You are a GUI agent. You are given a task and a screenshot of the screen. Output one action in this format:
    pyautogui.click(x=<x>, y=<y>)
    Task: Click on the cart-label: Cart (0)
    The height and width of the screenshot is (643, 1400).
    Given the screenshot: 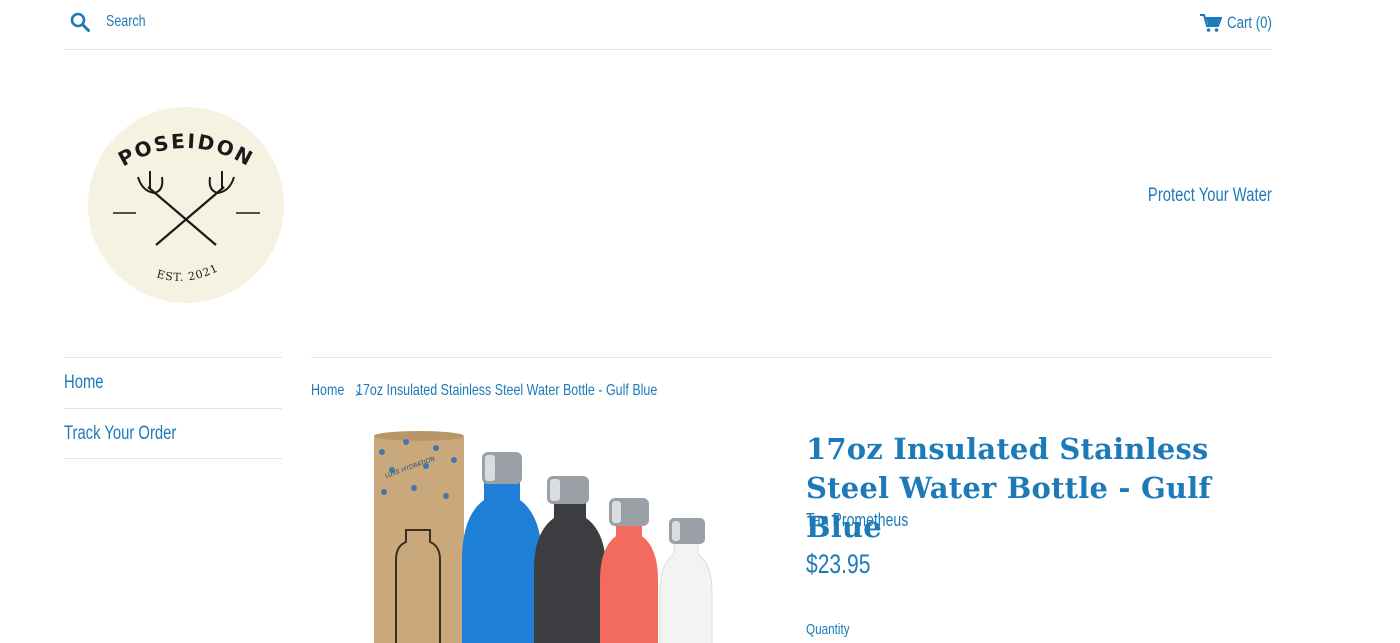 What is the action you would take?
    pyautogui.click(x=1249, y=23)
    